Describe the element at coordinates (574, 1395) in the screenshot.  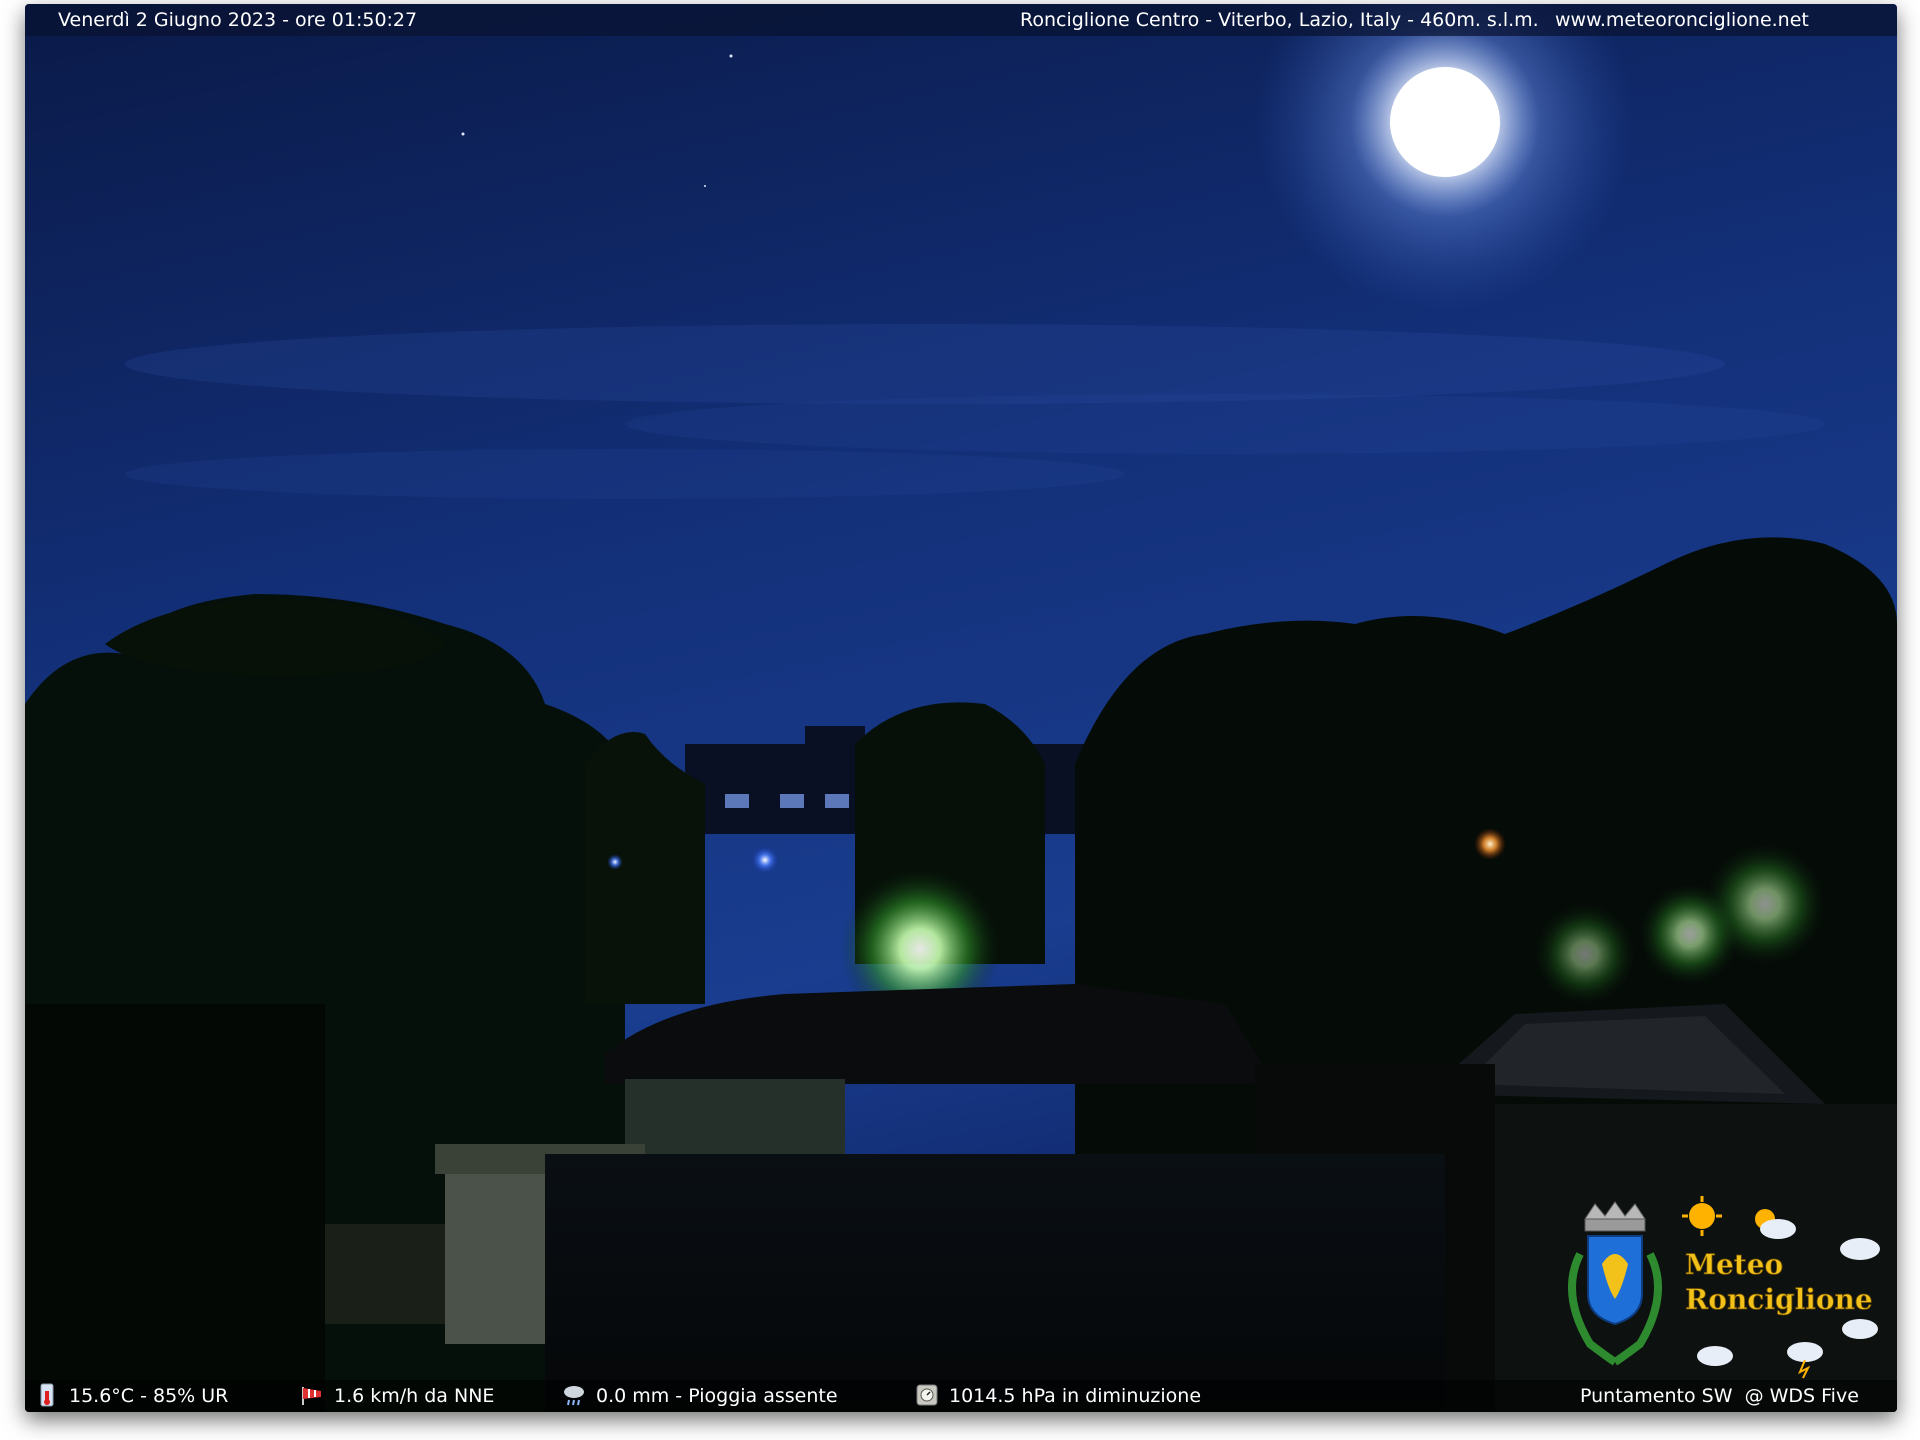
I see `rain-cloud-icon` at that location.